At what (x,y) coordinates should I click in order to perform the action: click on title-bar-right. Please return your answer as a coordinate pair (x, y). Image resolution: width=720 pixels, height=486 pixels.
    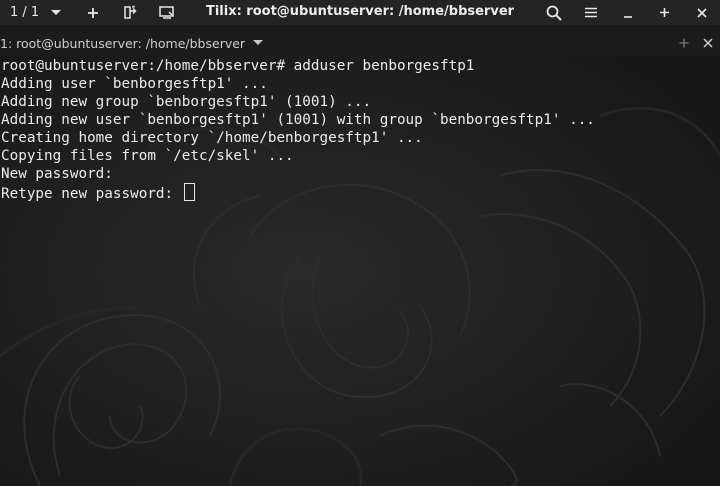
    Looking at the image, I should click on (627, 12).